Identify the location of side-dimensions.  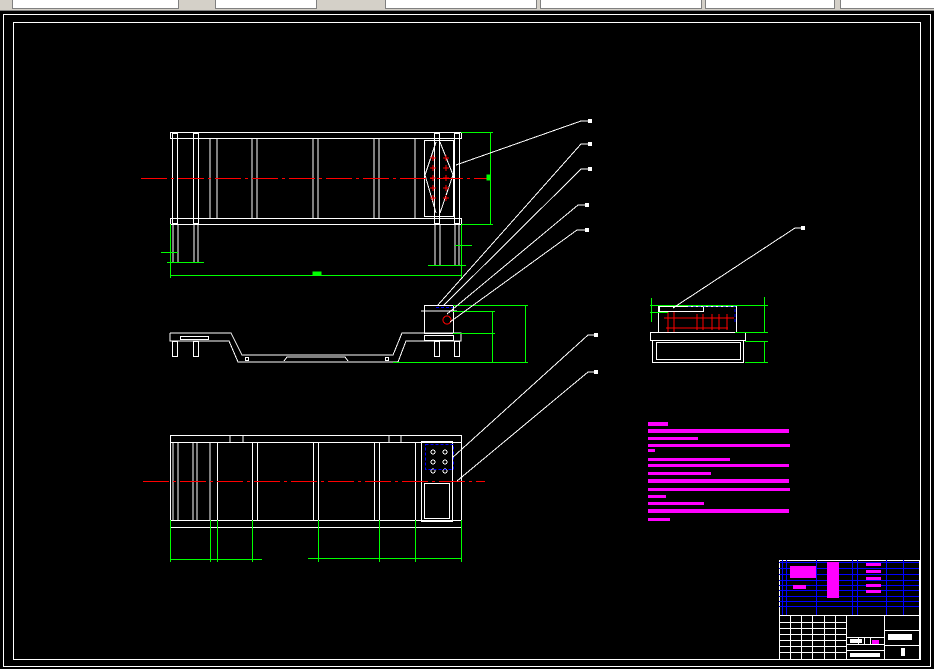
(460, 334).